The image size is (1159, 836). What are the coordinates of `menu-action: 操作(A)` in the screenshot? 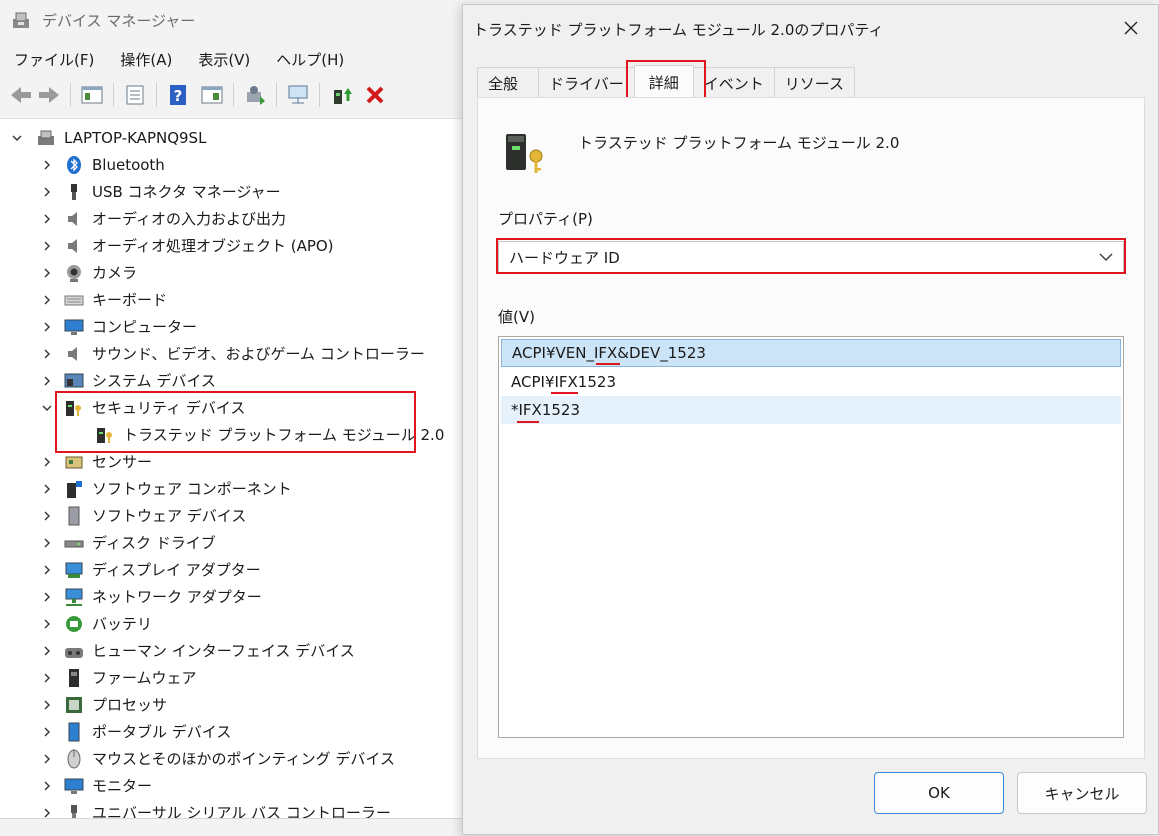 It's located at (145, 59).